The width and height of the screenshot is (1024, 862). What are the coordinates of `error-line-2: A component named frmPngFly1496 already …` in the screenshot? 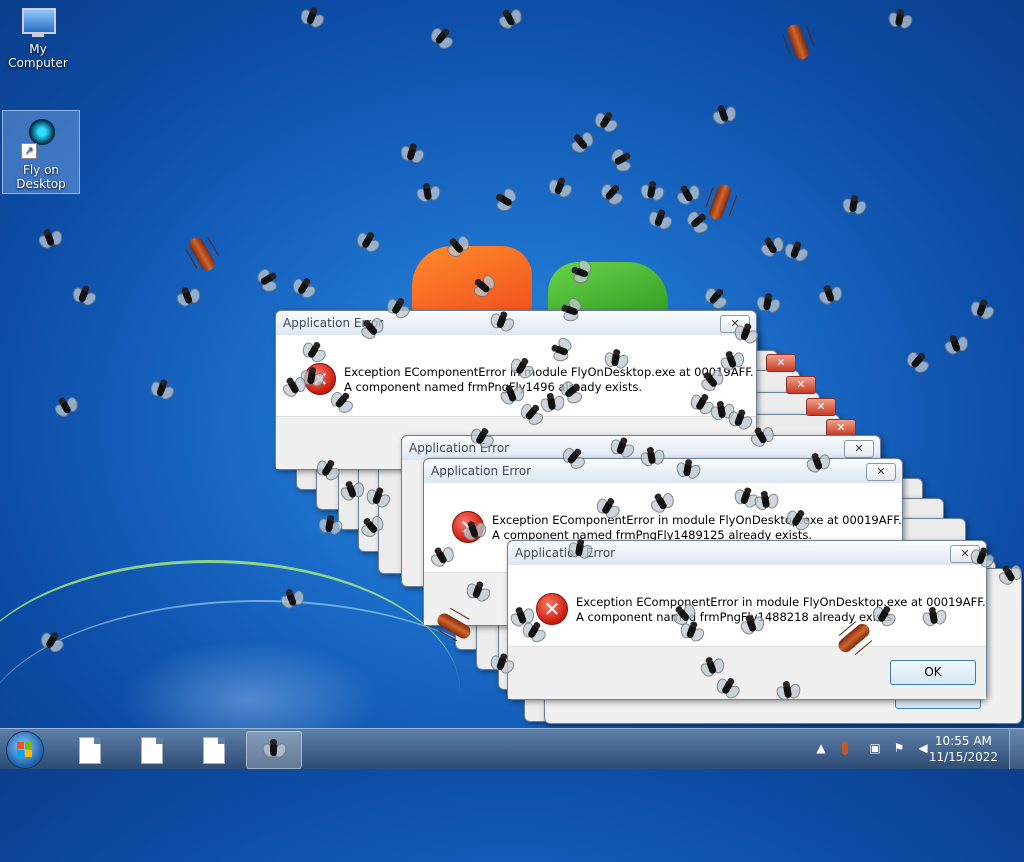 It's located at (493, 387).